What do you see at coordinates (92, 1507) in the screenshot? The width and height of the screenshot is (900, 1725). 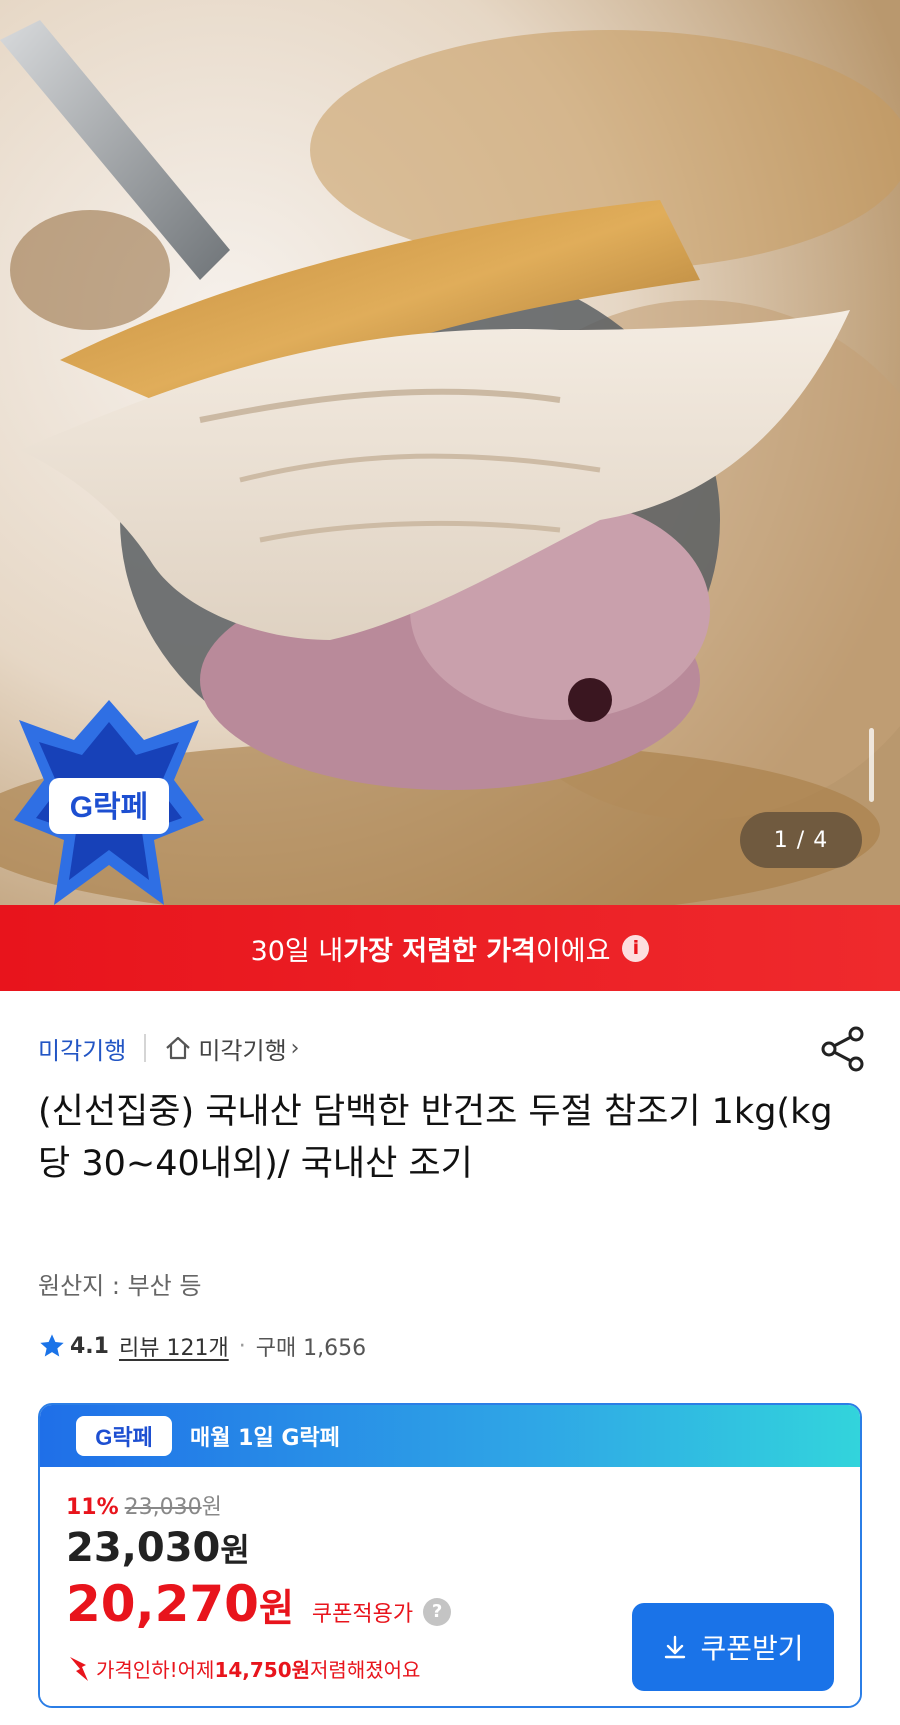 I see `discount-rate: 11%` at bounding box center [92, 1507].